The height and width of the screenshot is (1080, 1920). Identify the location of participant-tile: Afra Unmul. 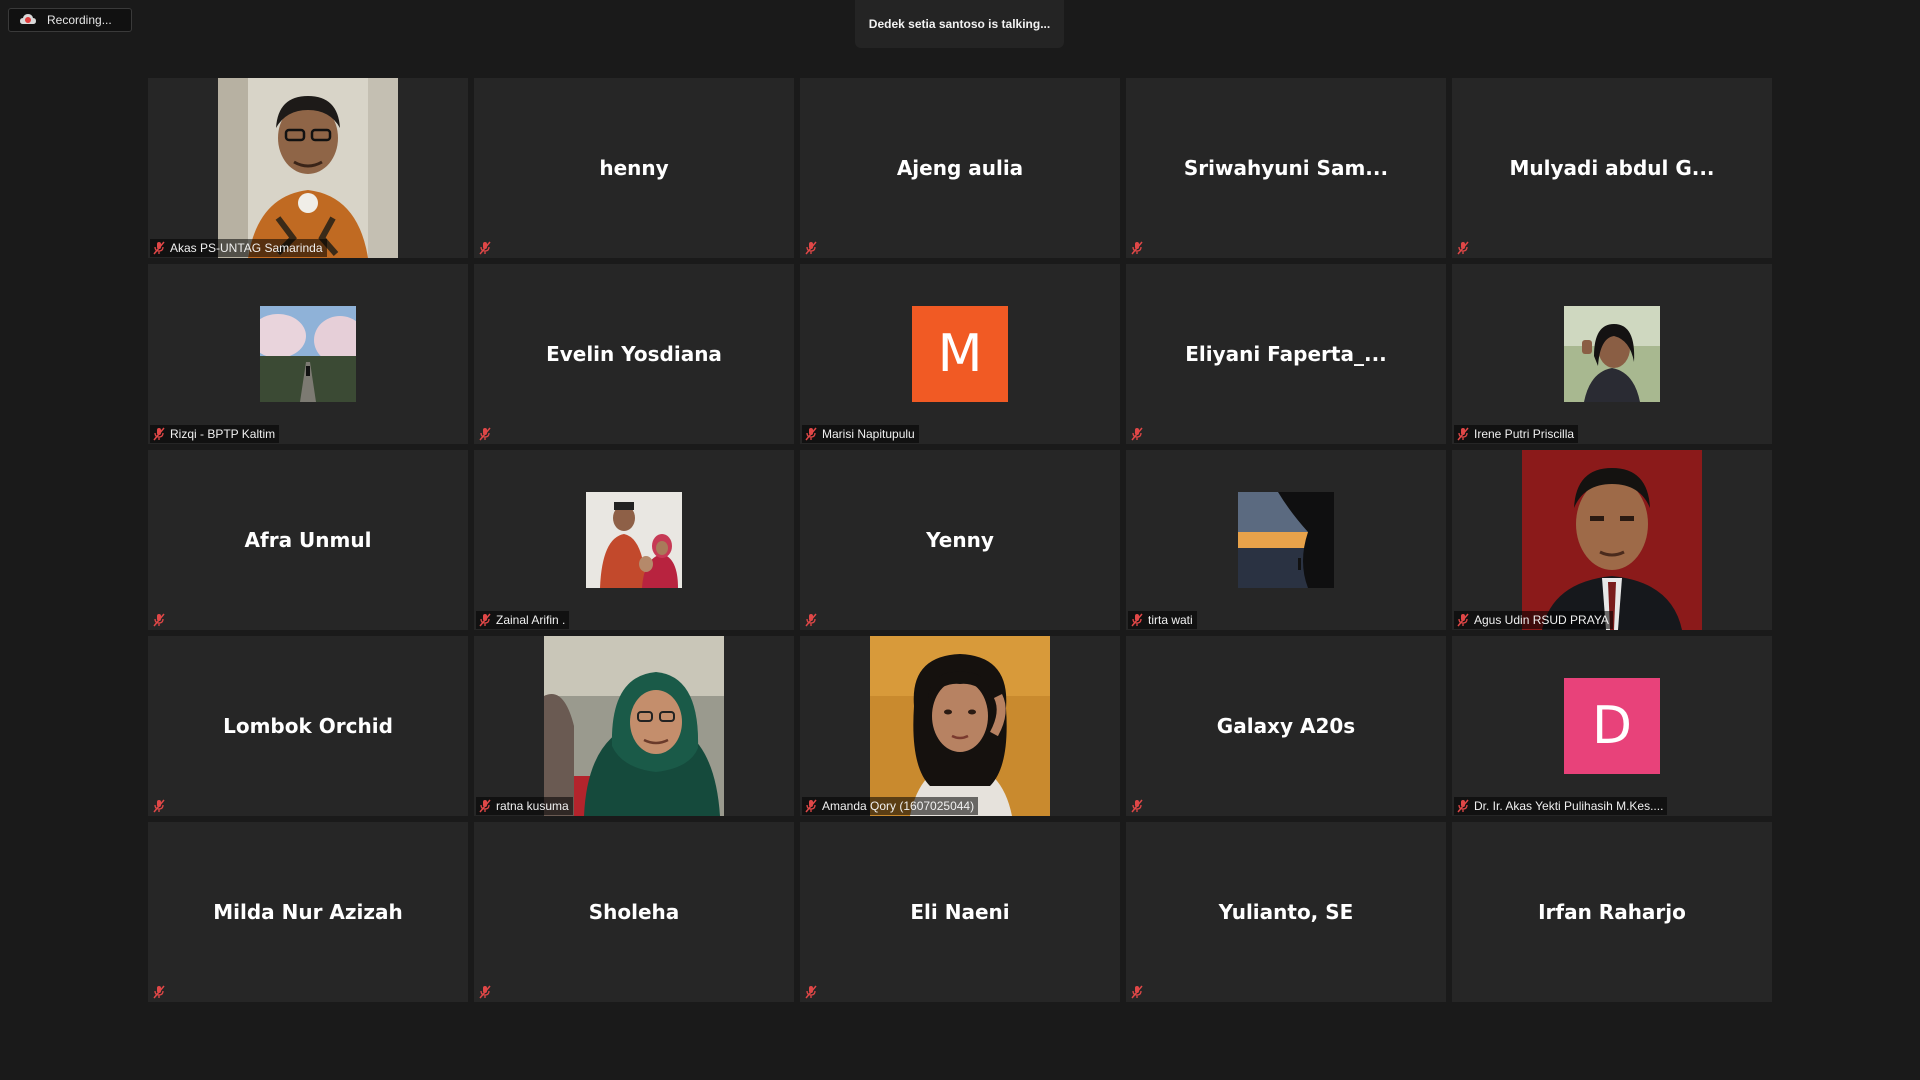
(308, 540).